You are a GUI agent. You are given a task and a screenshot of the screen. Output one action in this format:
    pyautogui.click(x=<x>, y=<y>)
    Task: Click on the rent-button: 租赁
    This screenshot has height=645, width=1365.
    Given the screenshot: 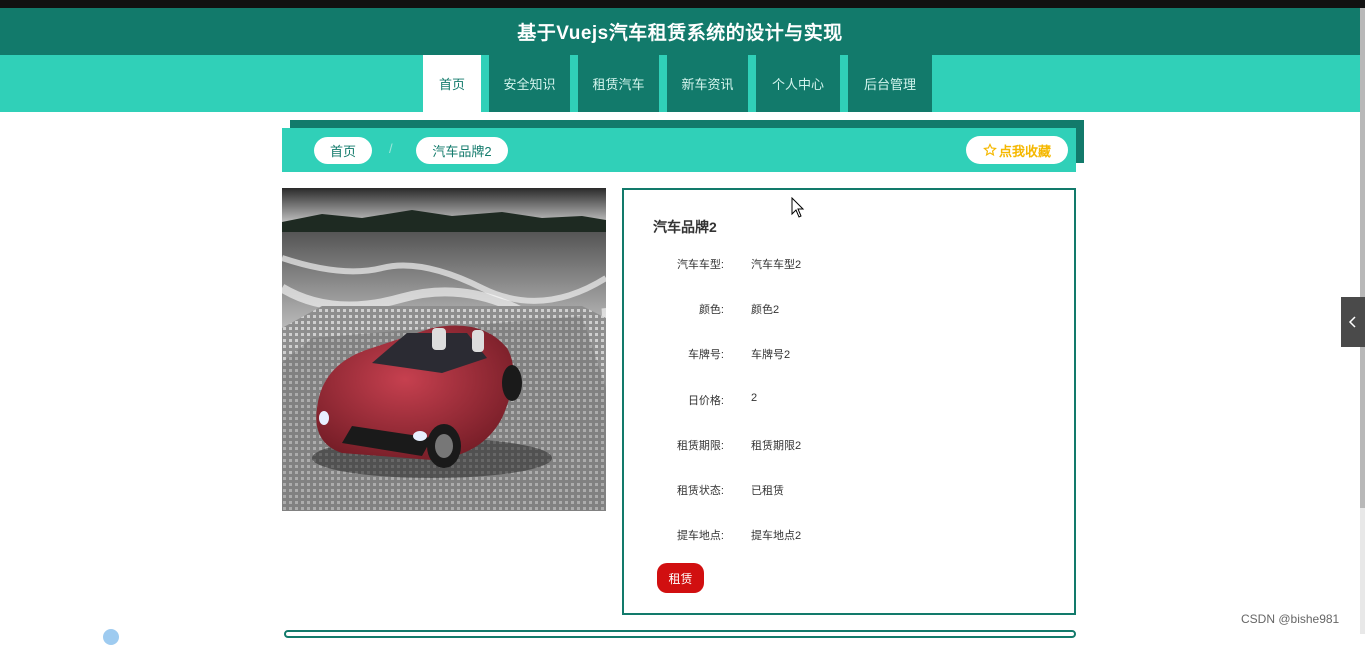 What is the action you would take?
    pyautogui.click(x=680, y=578)
    